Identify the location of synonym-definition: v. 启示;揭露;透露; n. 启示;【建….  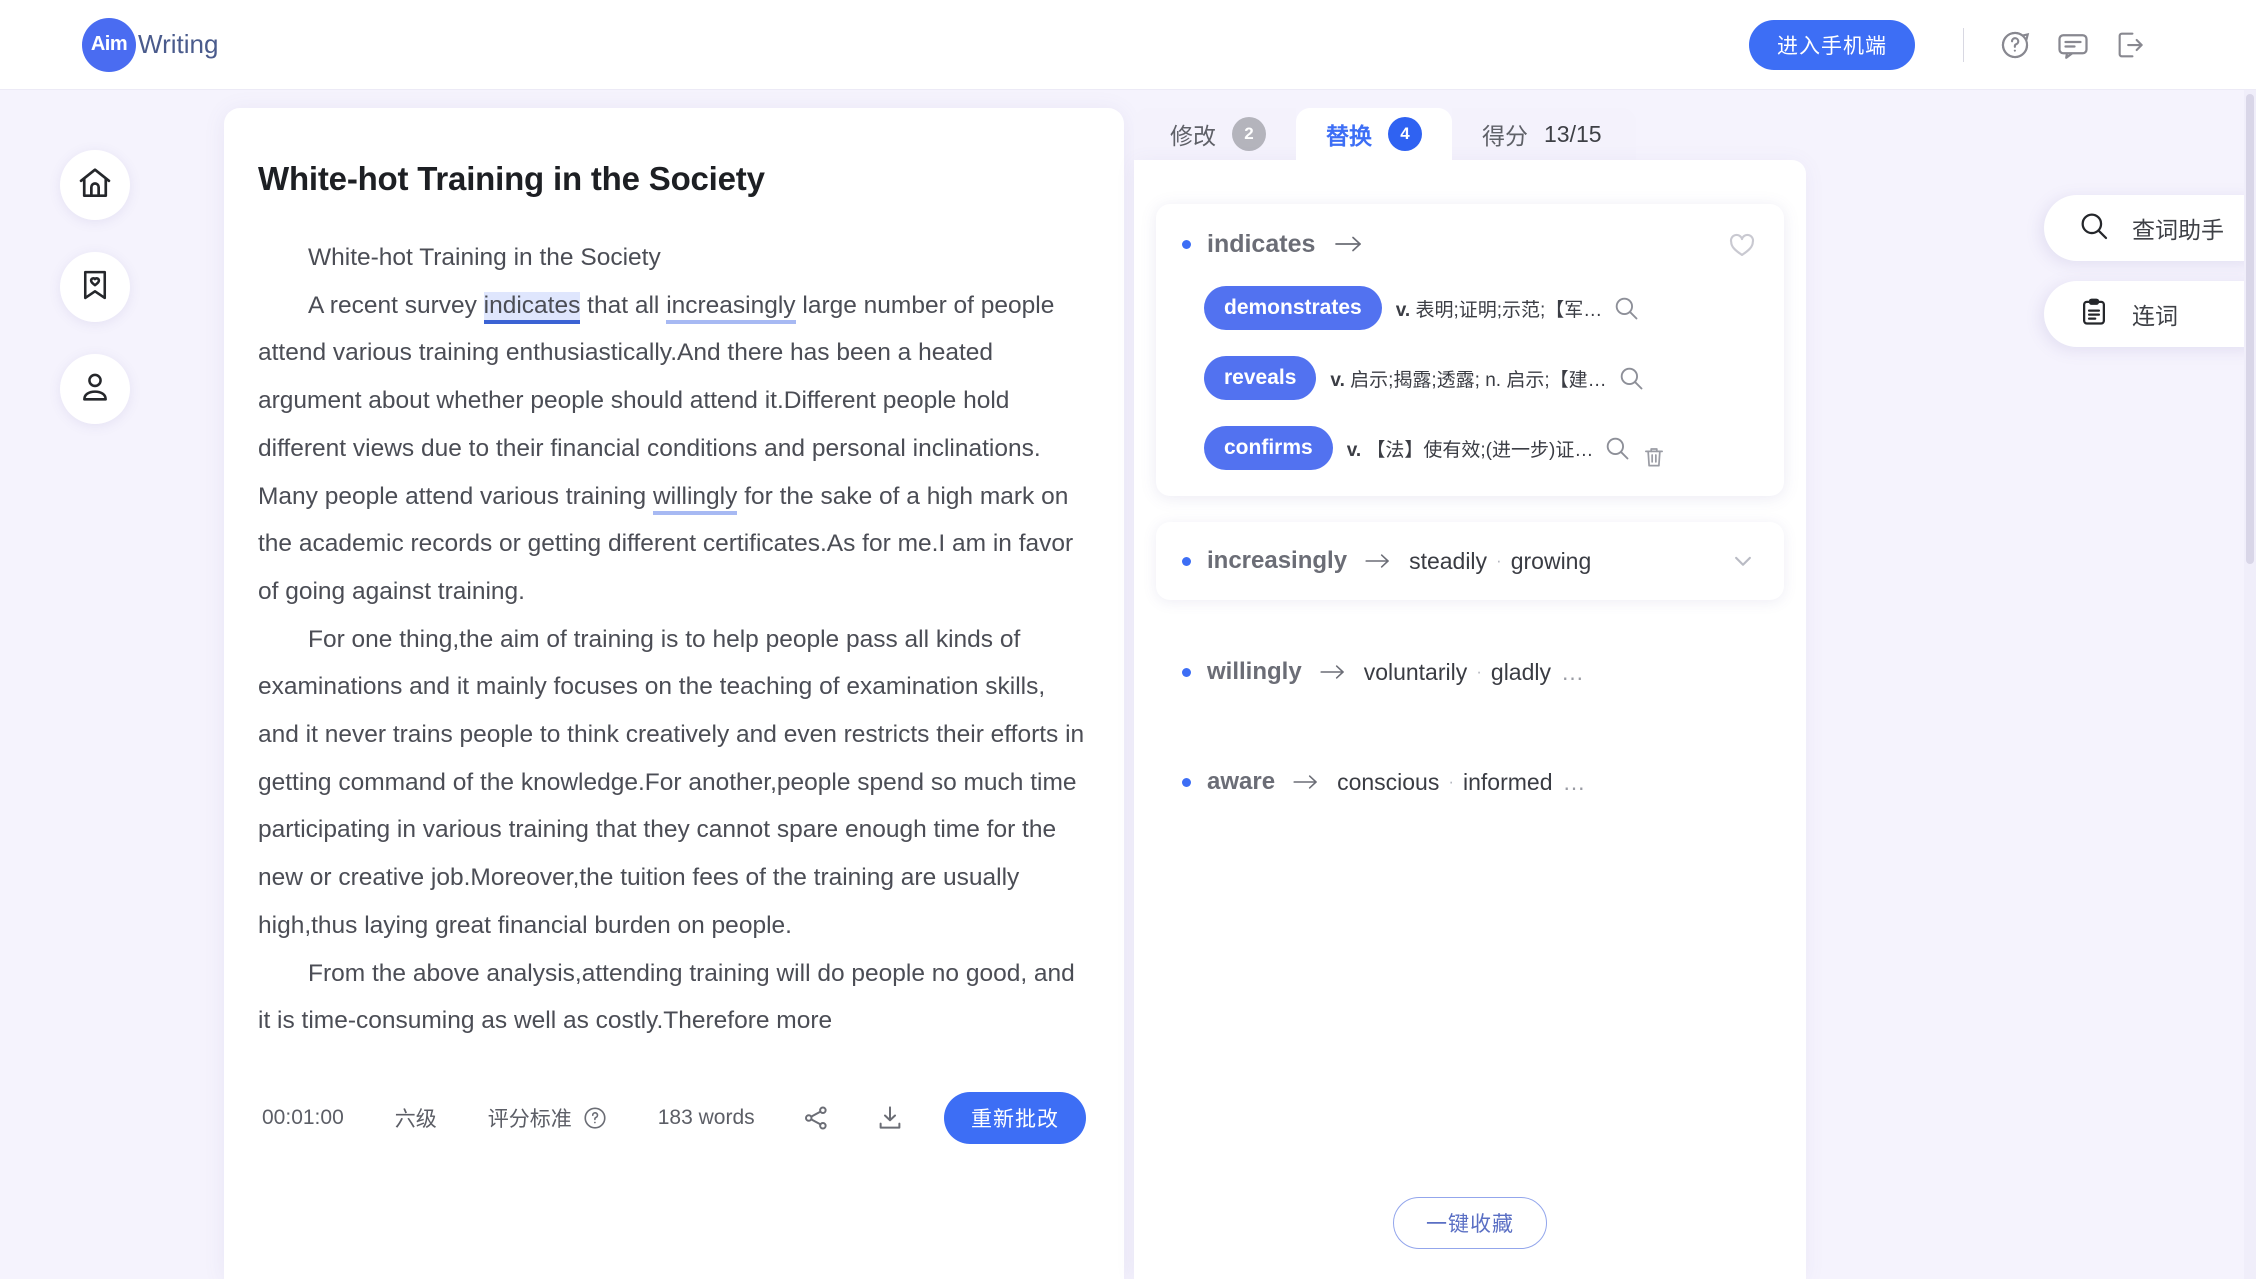
(1468, 378).